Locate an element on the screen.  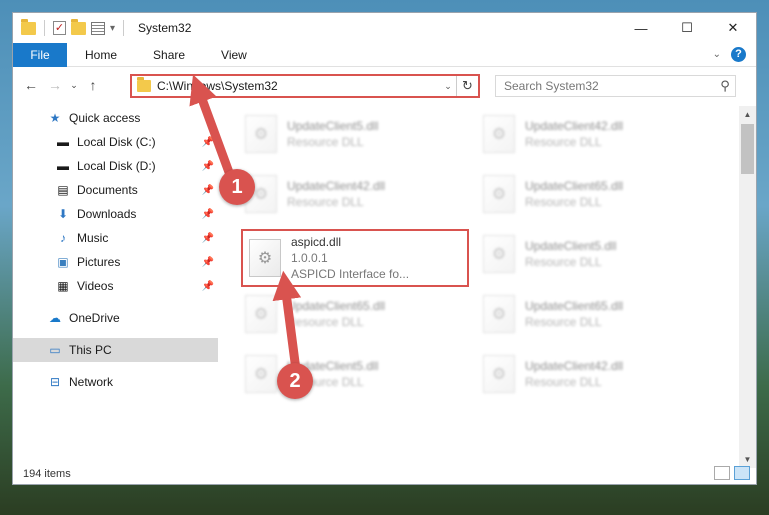
close-button: ✕ is located at coordinates (733, 28).